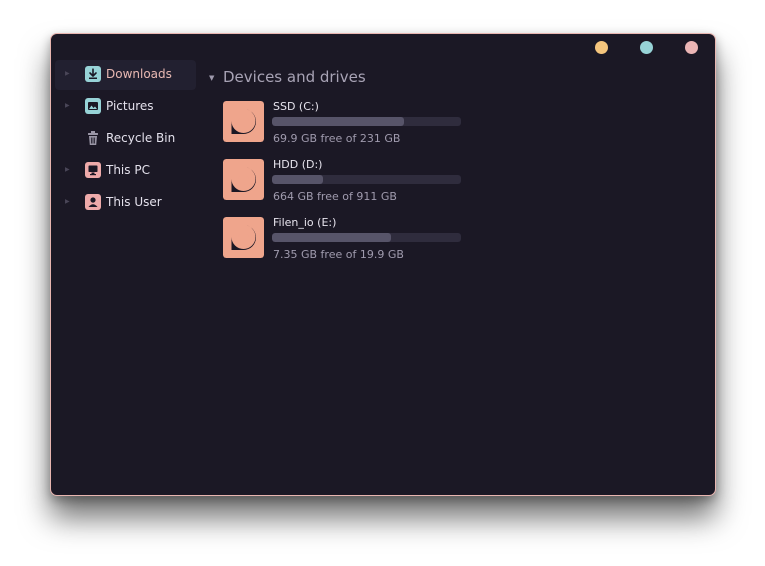 Image resolution: width=765 pixels, height=566 pixels. I want to click on drive-name: Filen_io (E:), so click(305, 222).